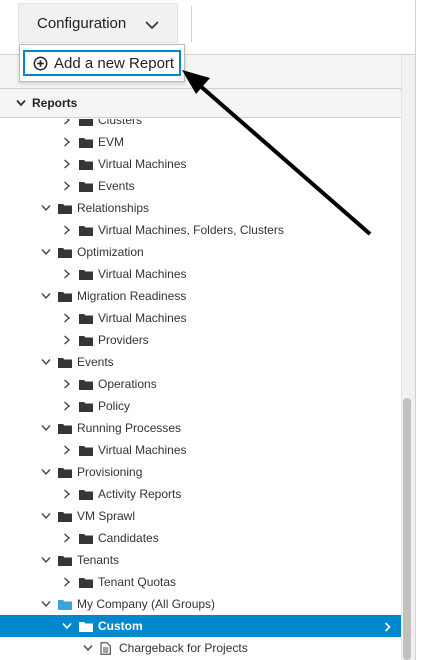 The width and height of the screenshot is (422, 660). Describe the element at coordinates (200, 494) in the screenshot. I see `tree-node: Activity Reports` at that location.